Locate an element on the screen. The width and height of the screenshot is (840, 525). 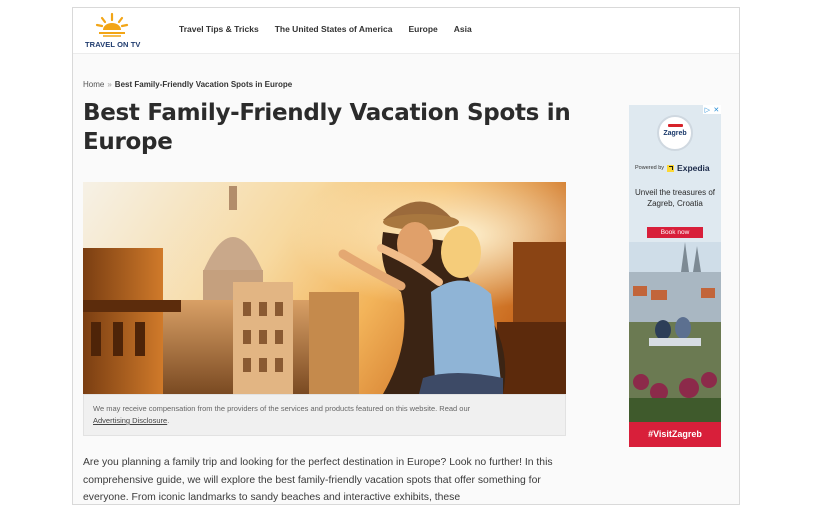
nav-europe: Europe is located at coordinates (422, 29).